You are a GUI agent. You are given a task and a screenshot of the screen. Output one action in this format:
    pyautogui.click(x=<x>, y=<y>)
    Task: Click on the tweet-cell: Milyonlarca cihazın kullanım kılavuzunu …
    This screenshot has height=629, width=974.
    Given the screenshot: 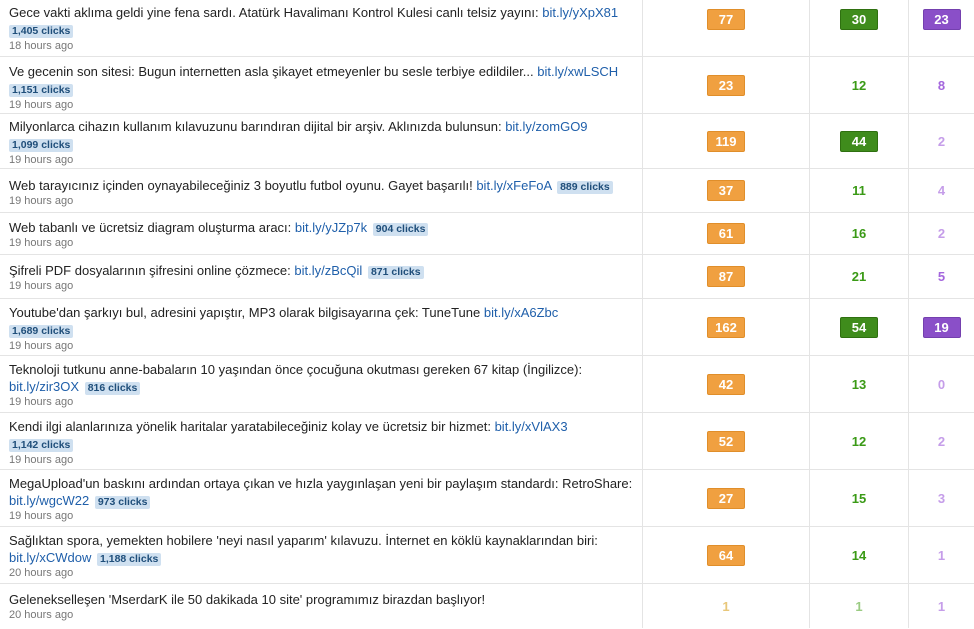 What is the action you would take?
    pyautogui.click(x=321, y=141)
    